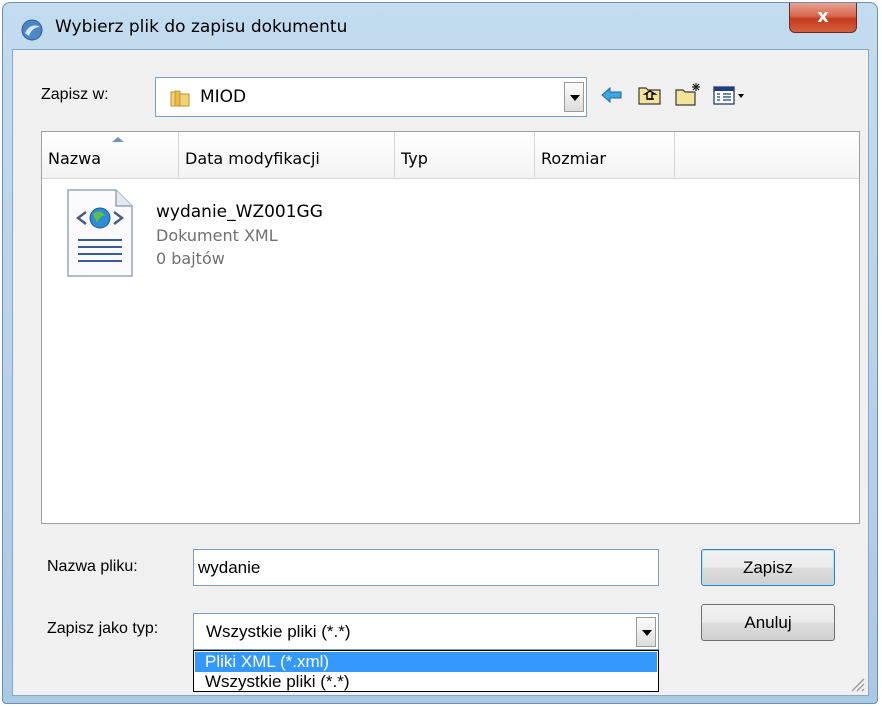  I want to click on column-header-row: Nazwa Data modyfikacji Typ Rozmiar, so click(450, 155).